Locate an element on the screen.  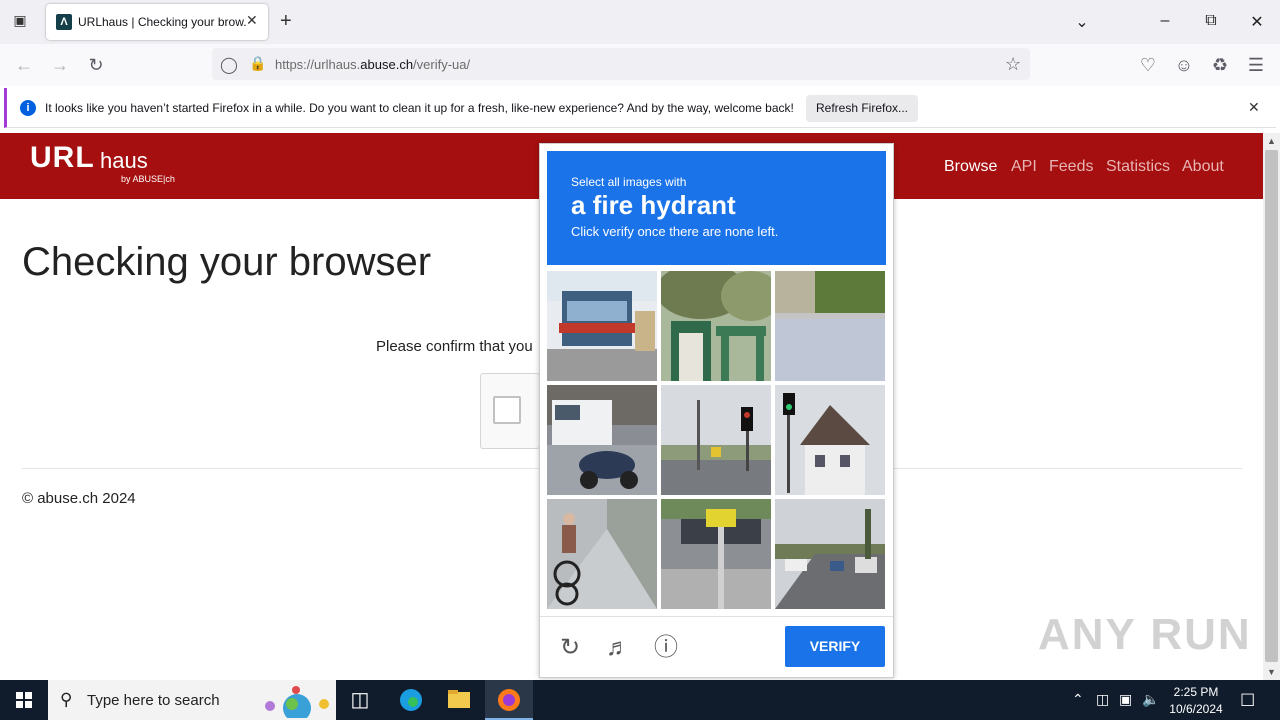
account-icon: ☺ is located at coordinates (1184, 65).